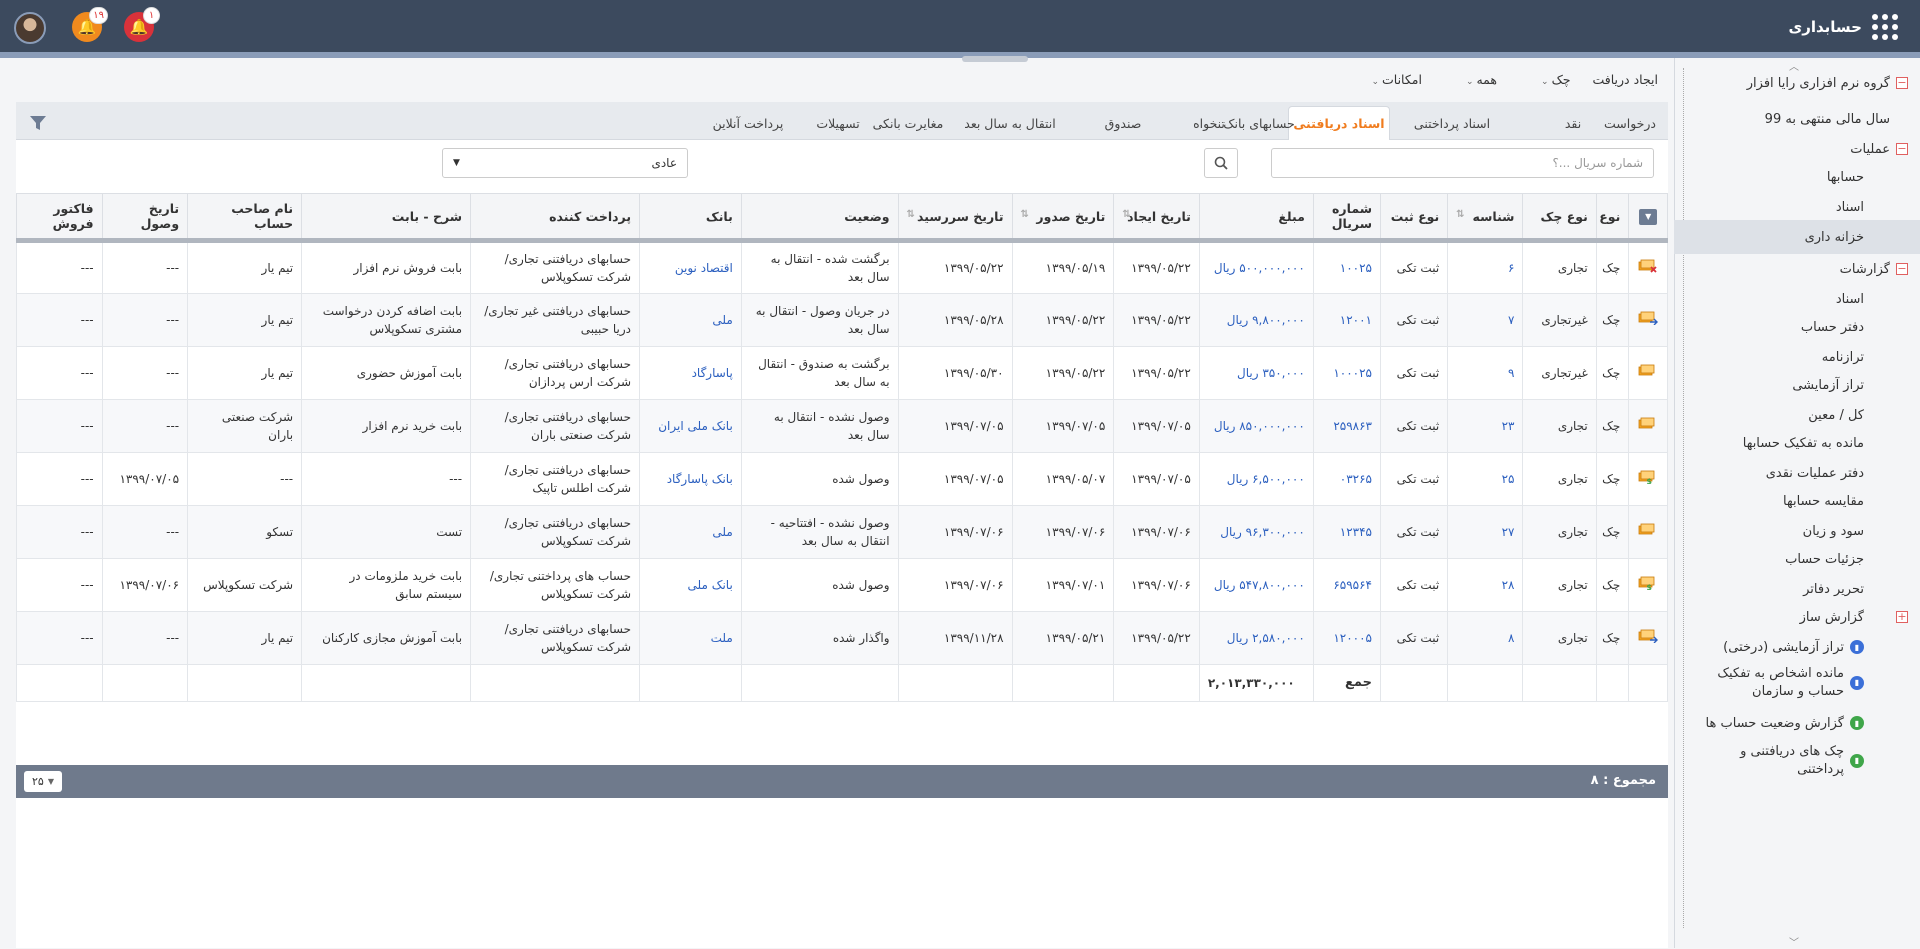 Image resolution: width=1920 pixels, height=949 pixels. Describe the element at coordinates (1797, 207) in the screenshot. I see `sidebar-item: اسناد` at that location.